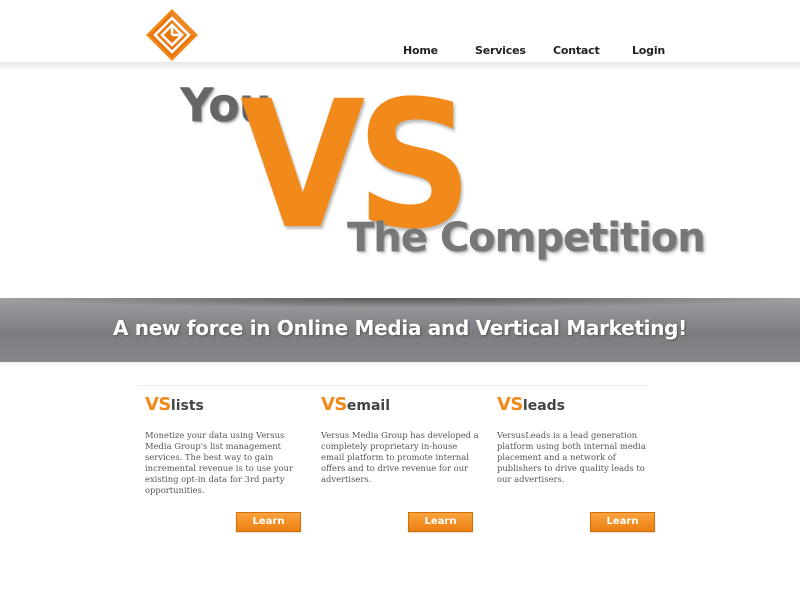 This screenshot has width=800, height=600. I want to click on site-header: Home Services Contact Login, so click(400, 32).